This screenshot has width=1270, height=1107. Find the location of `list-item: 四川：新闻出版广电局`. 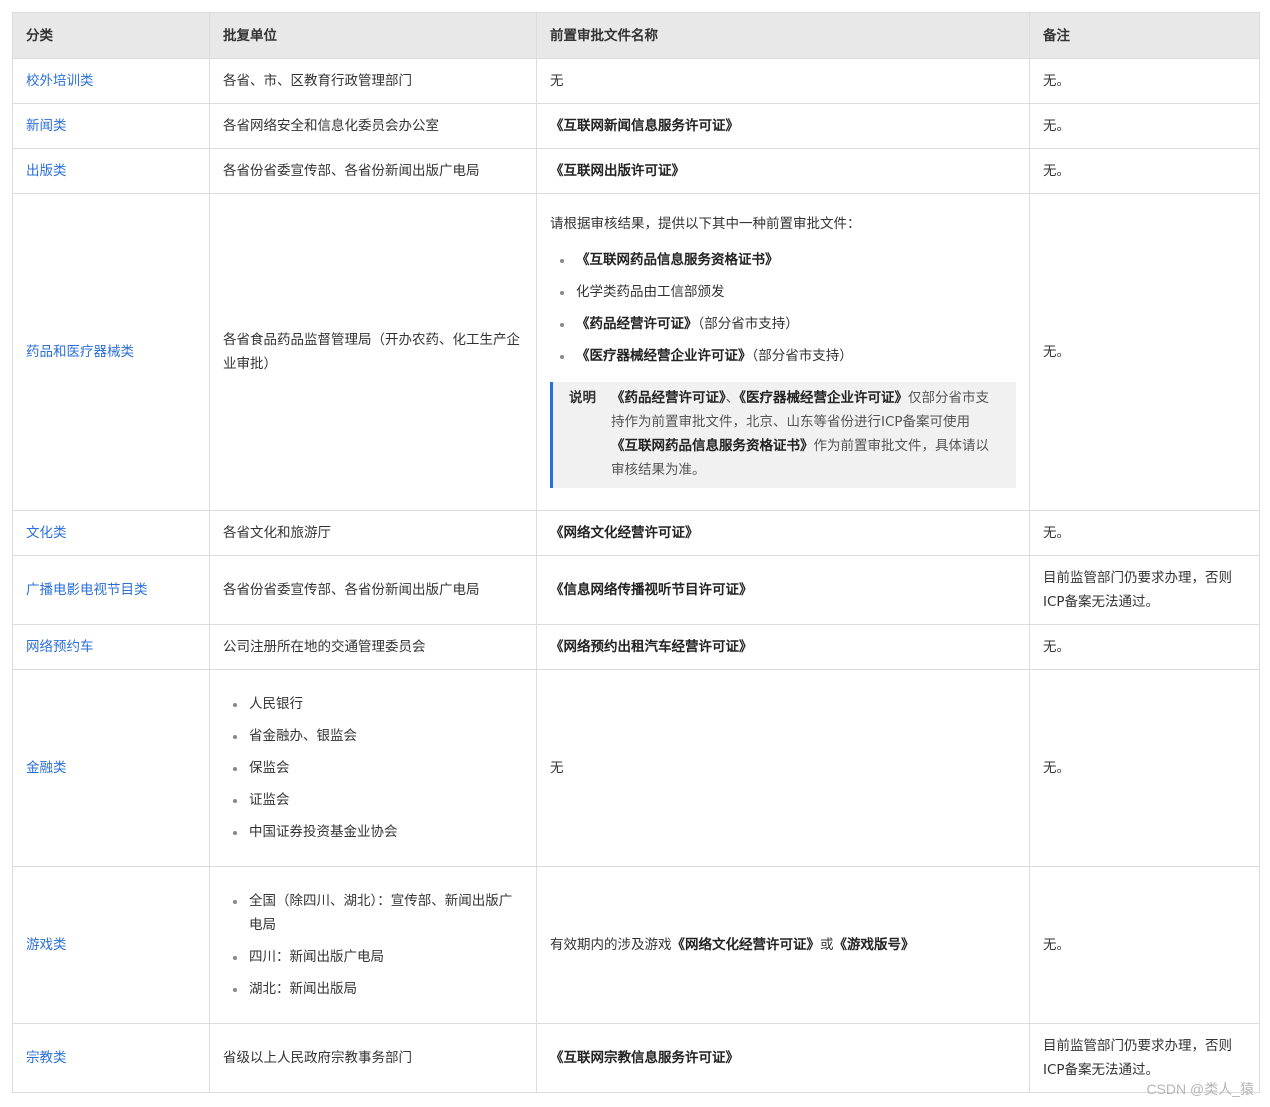

list-item: 四川：新闻出版广电局 is located at coordinates (378, 957).